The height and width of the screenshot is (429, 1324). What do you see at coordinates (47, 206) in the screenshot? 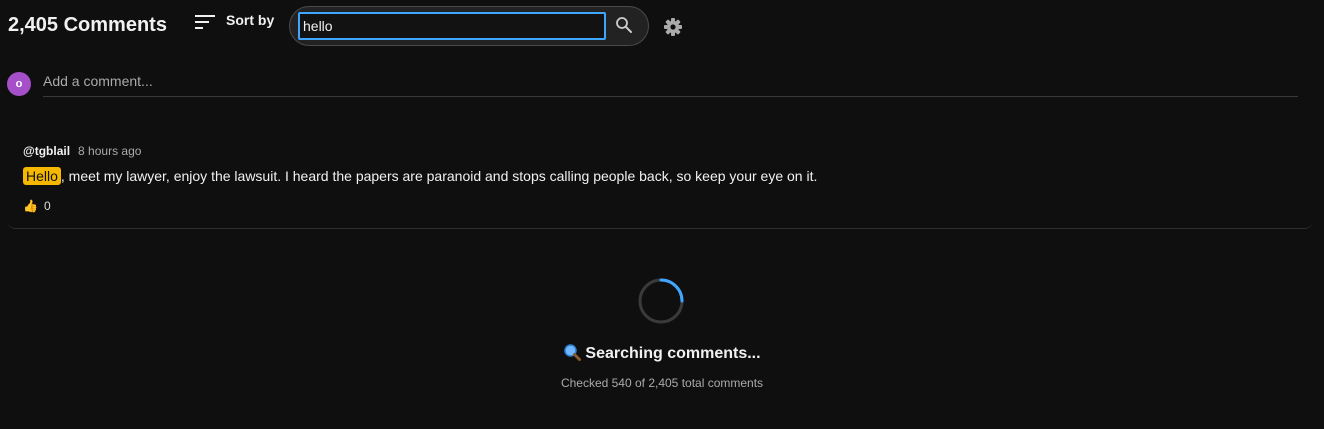
I see `like-count: 0` at bounding box center [47, 206].